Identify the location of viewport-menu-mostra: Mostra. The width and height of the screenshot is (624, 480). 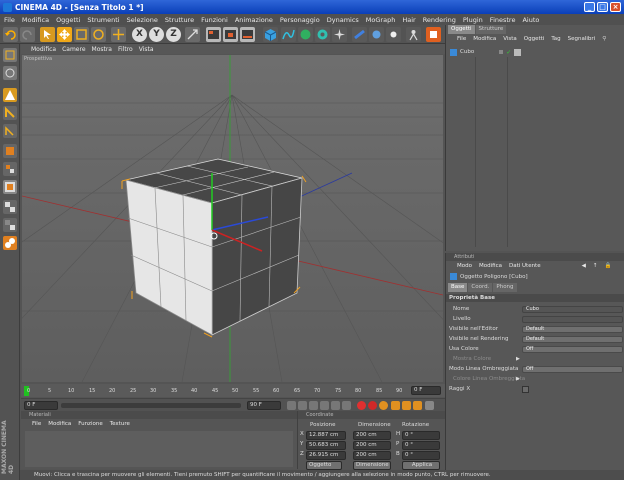
(102, 49).